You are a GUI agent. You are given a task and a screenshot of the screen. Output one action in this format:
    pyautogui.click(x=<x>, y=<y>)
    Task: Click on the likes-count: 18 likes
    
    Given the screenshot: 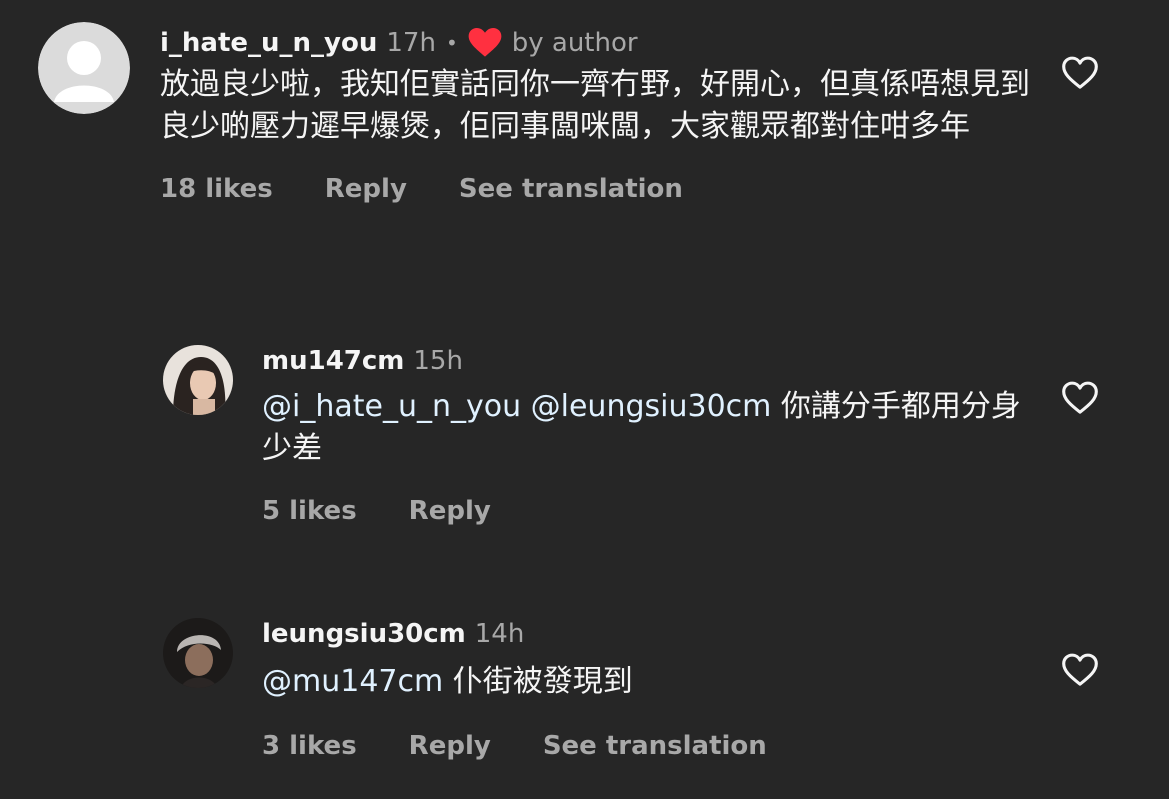 What is the action you would take?
    pyautogui.click(x=216, y=189)
    